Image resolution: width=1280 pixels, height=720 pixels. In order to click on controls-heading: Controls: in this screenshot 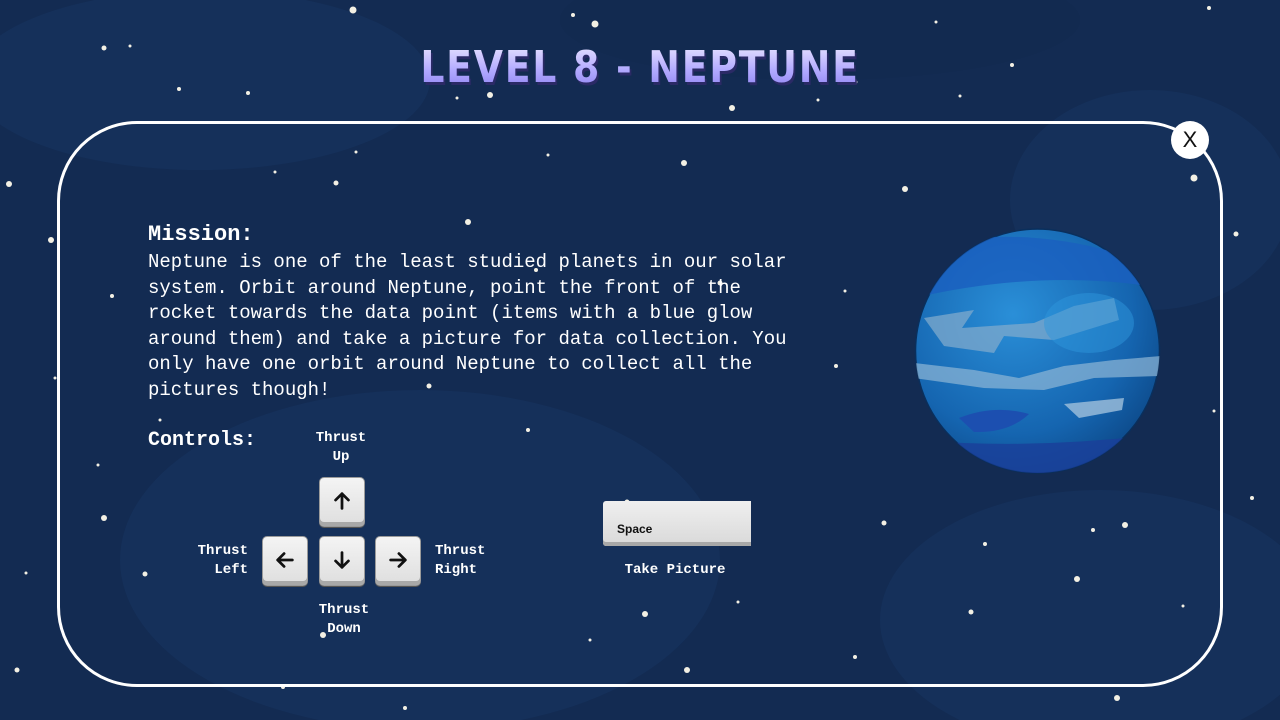, I will do `click(202, 440)`.